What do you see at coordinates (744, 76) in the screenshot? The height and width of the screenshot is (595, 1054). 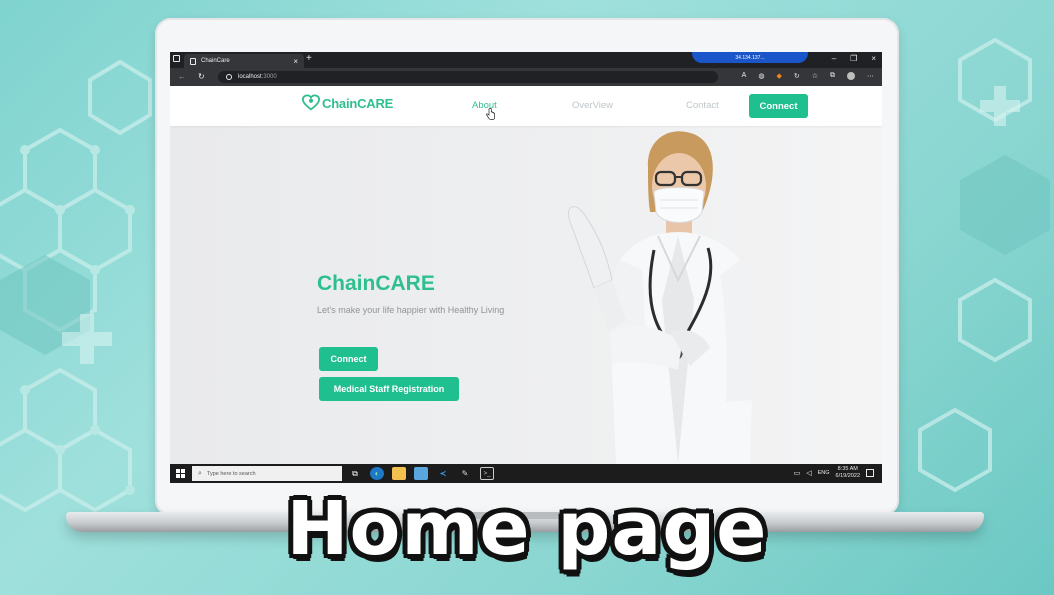 I see `read-aloud-icon: A` at bounding box center [744, 76].